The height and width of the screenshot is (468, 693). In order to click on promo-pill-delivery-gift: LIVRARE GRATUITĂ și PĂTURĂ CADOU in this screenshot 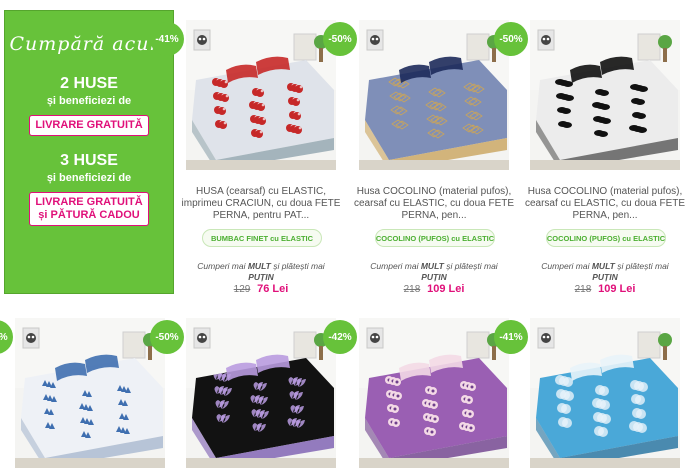, I will do `click(89, 209)`.